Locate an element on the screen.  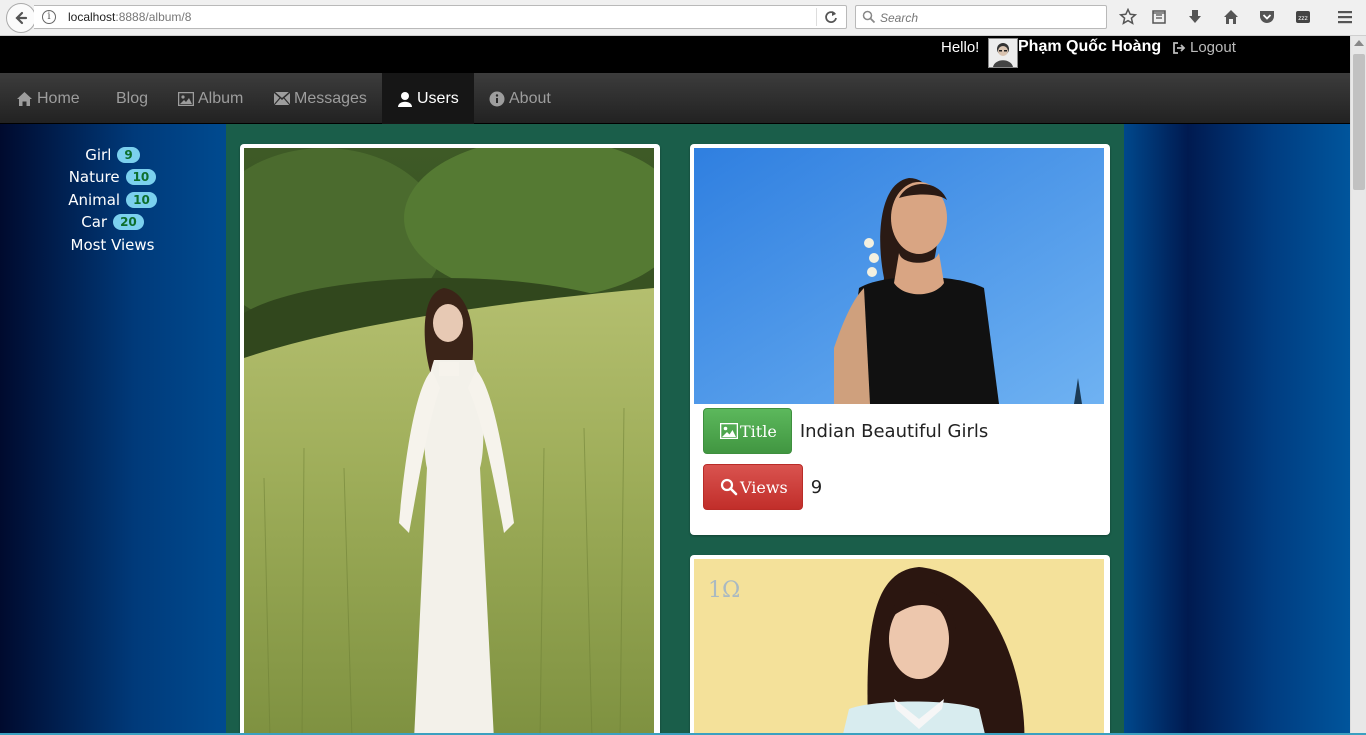
search-input: Search is located at coordinates (981, 17).